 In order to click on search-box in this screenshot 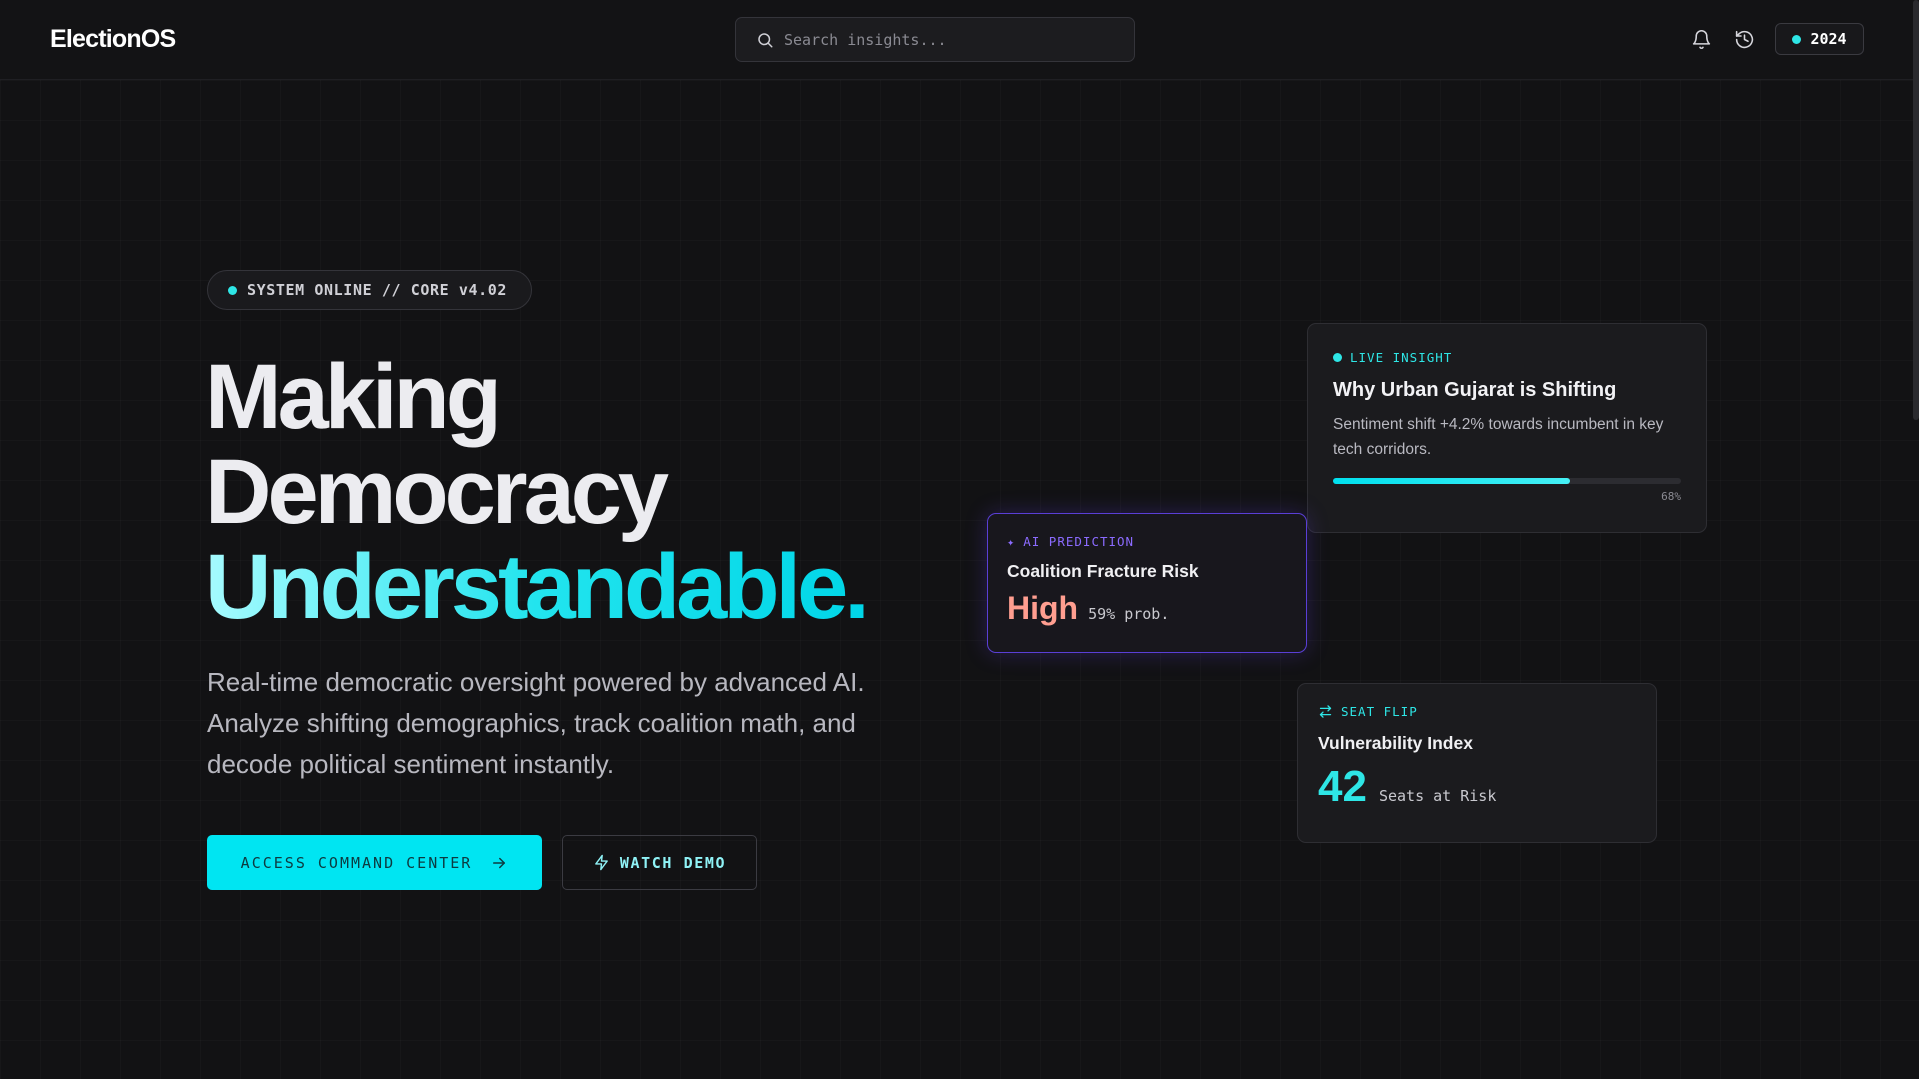, I will do `click(935, 39)`.